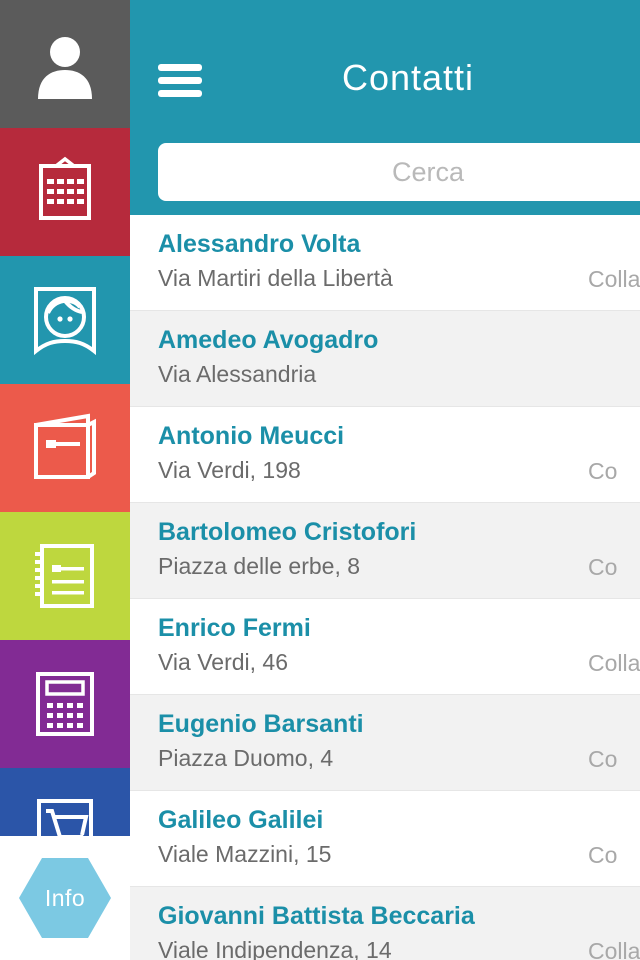 Image resolution: width=640 pixels, height=960 pixels. I want to click on contact-address: Via Verdi, 198, so click(229, 470).